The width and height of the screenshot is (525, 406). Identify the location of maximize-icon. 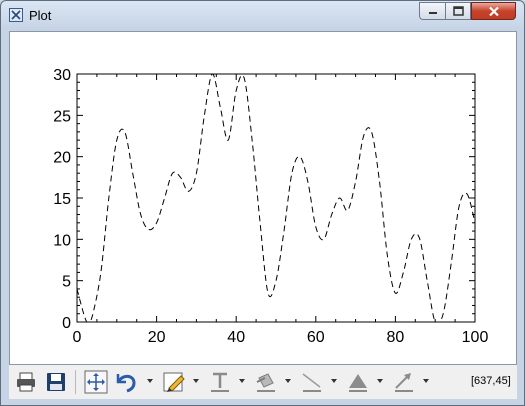
(458, 11).